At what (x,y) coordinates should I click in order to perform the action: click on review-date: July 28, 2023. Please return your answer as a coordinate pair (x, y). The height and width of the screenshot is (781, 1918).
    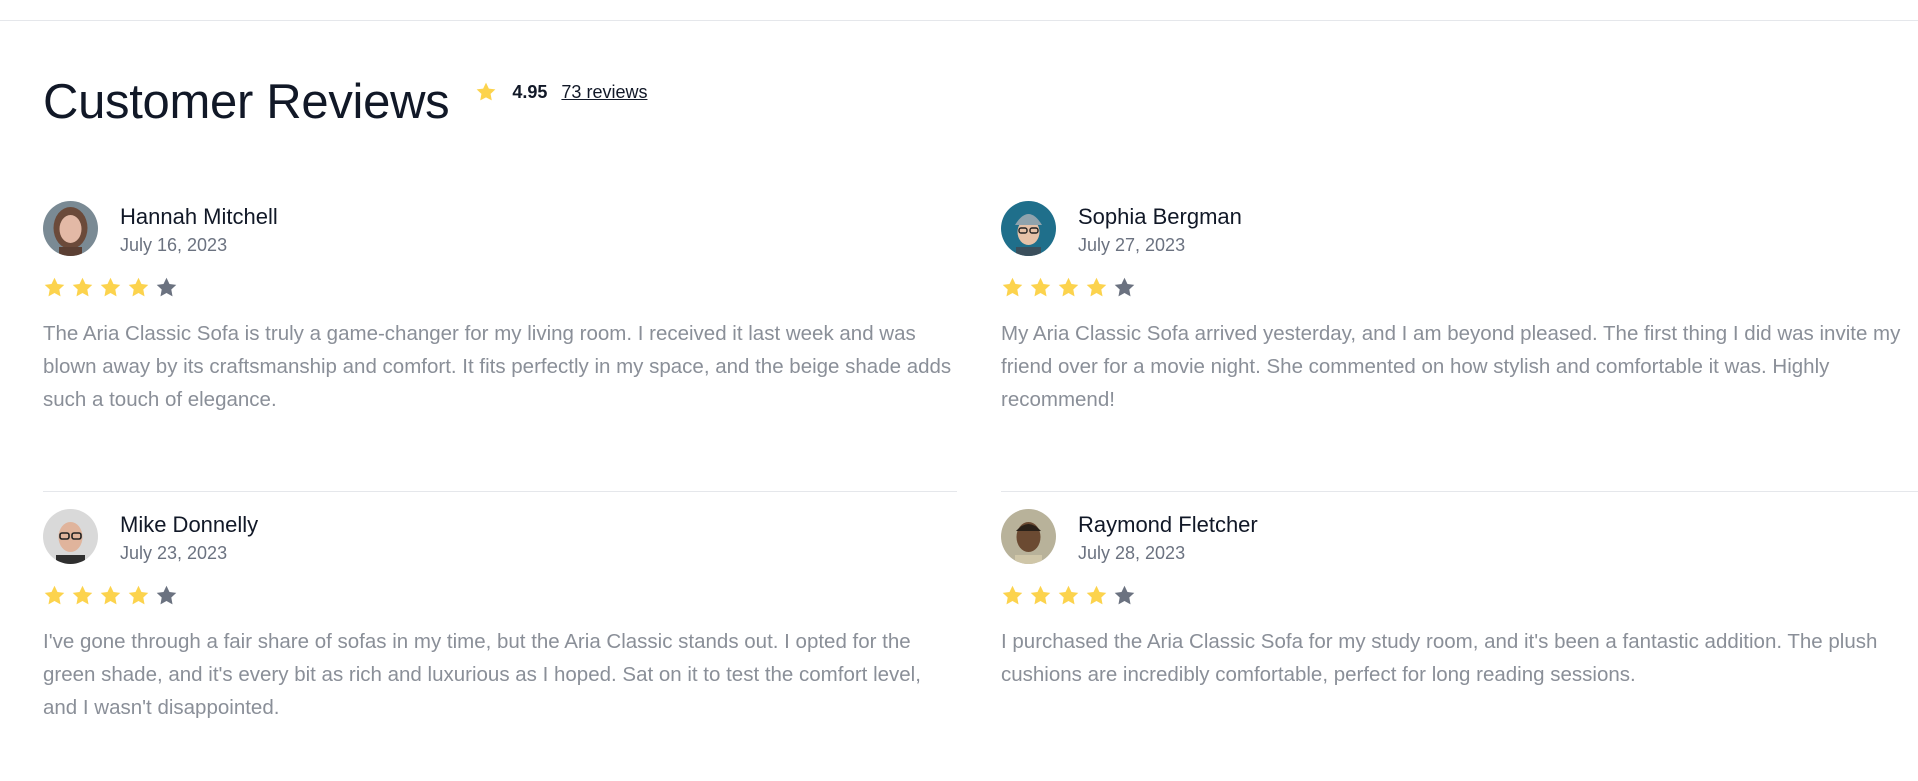
    Looking at the image, I should click on (1132, 553).